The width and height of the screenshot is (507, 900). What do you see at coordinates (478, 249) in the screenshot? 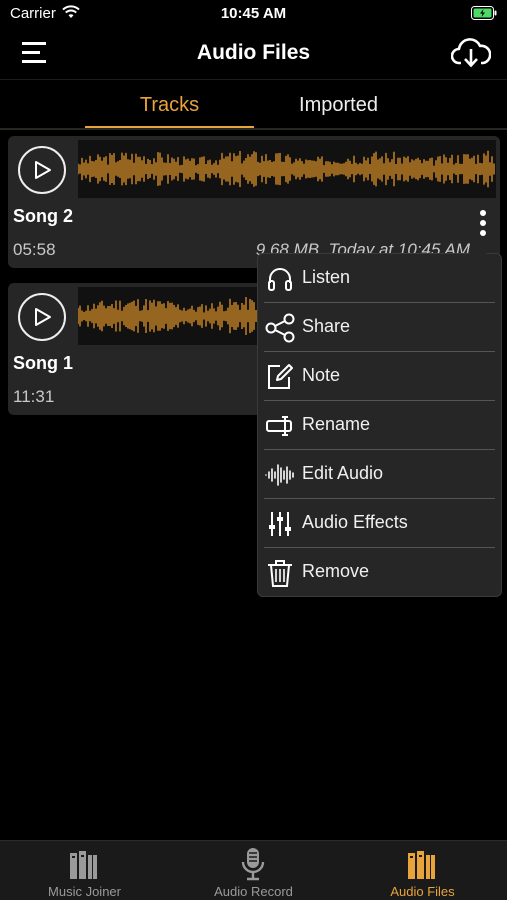
I see `context-menu-arrow` at bounding box center [478, 249].